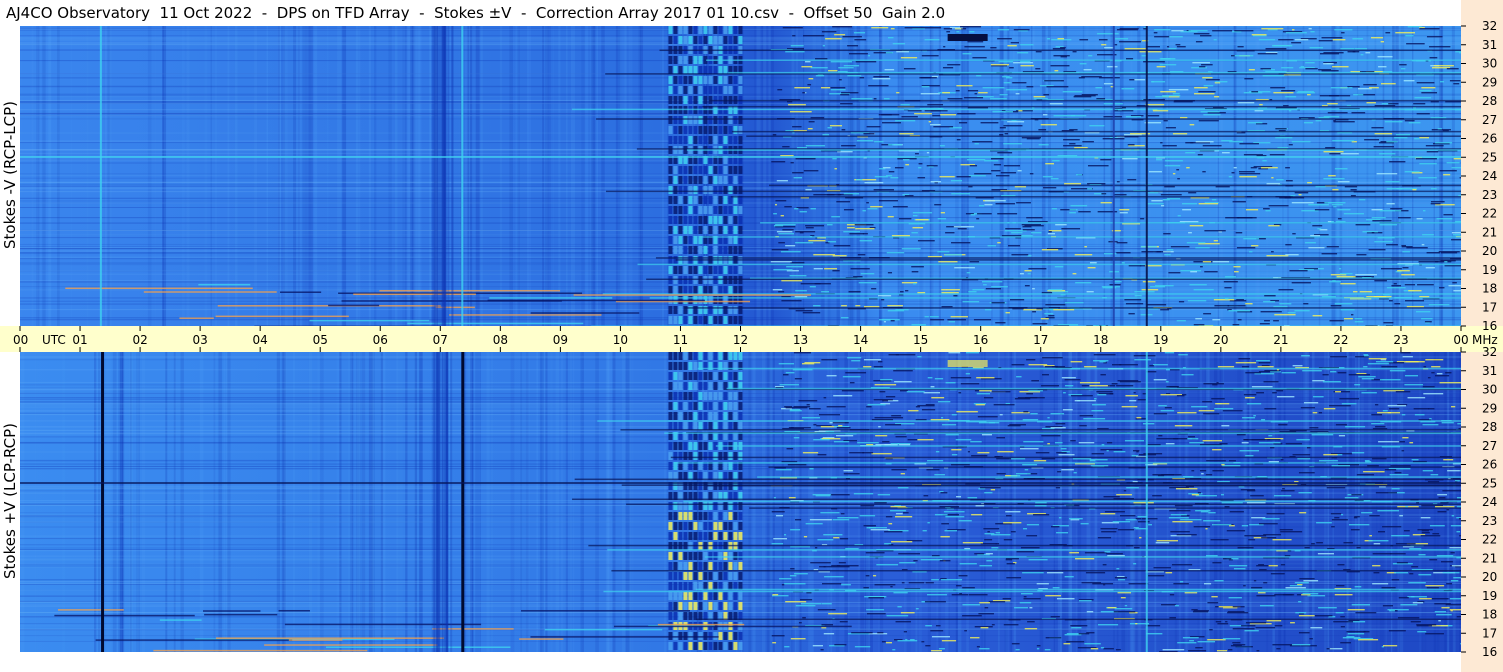 The height and width of the screenshot is (672, 1503). Describe the element at coordinates (560, 340) in the screenshot. I see `utc-tick-label: 09` at that location.